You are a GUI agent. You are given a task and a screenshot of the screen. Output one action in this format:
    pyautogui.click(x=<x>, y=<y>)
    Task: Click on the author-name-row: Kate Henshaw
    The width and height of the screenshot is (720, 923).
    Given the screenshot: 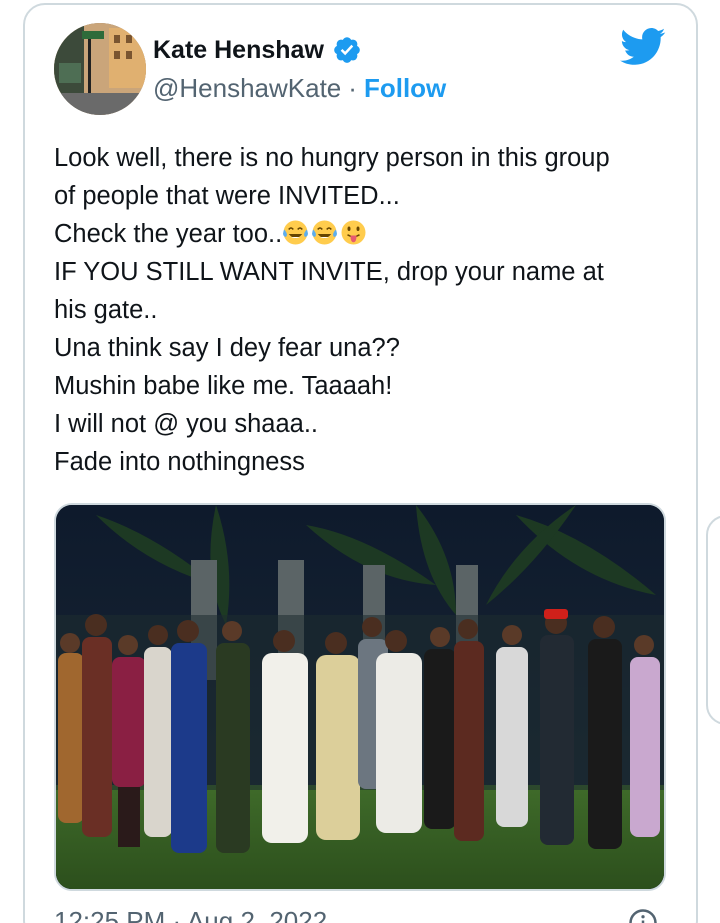 What is the action you would take?
    pyautogui.click(x=257, y=50)
    